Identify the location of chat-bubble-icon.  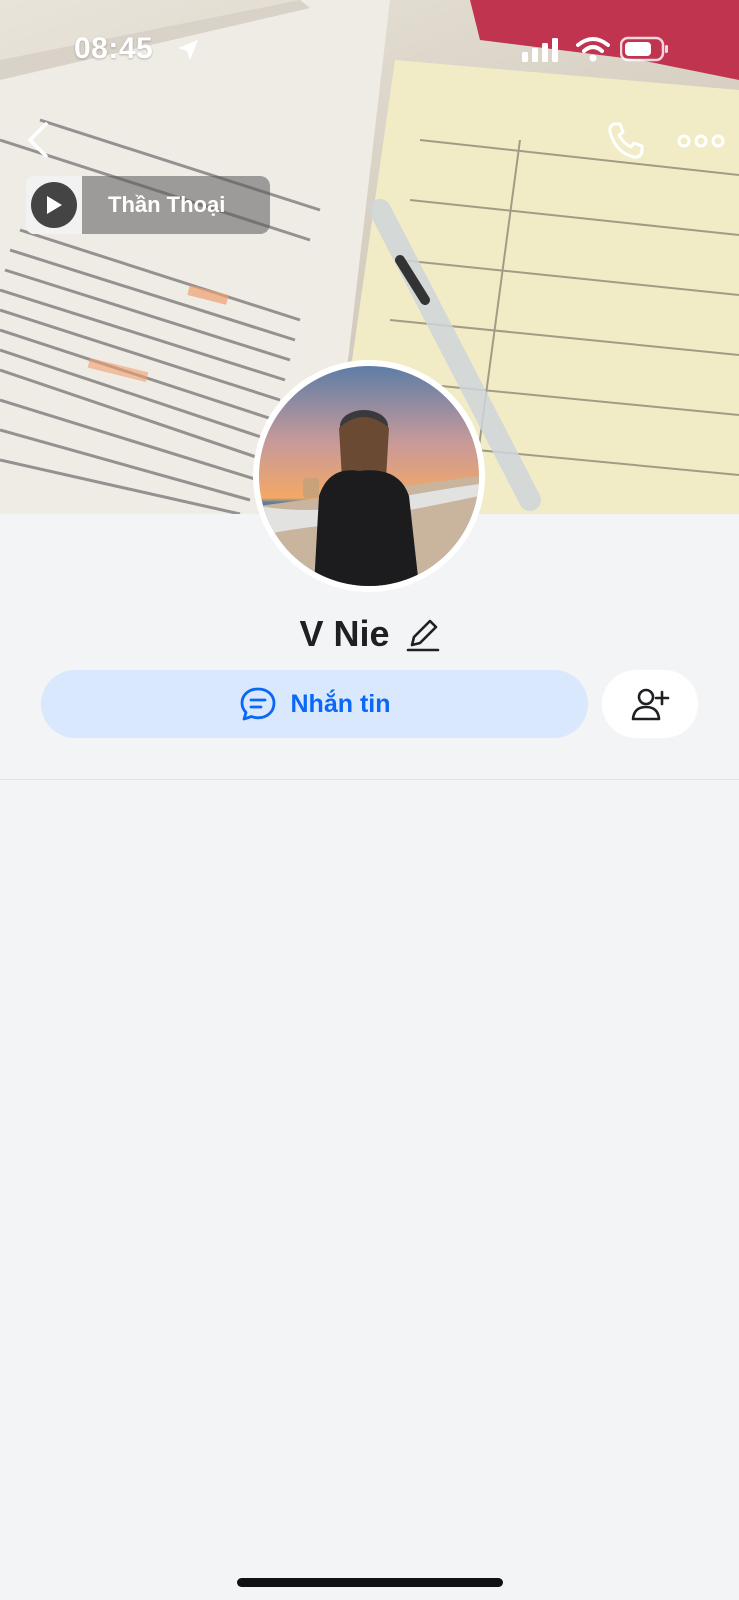
(257, 704).